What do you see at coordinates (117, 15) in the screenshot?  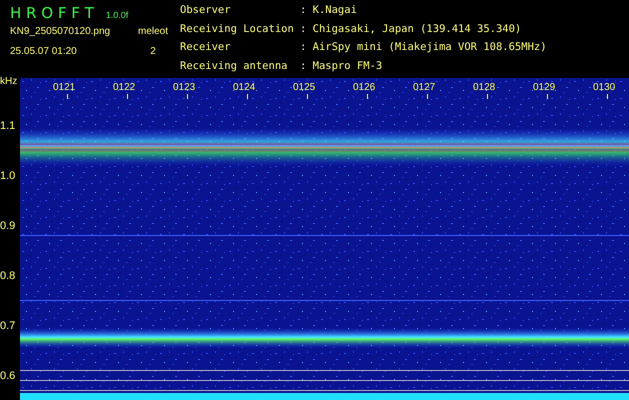 I see `version-label: 1.0.0f` at bounding box center [117, 15].